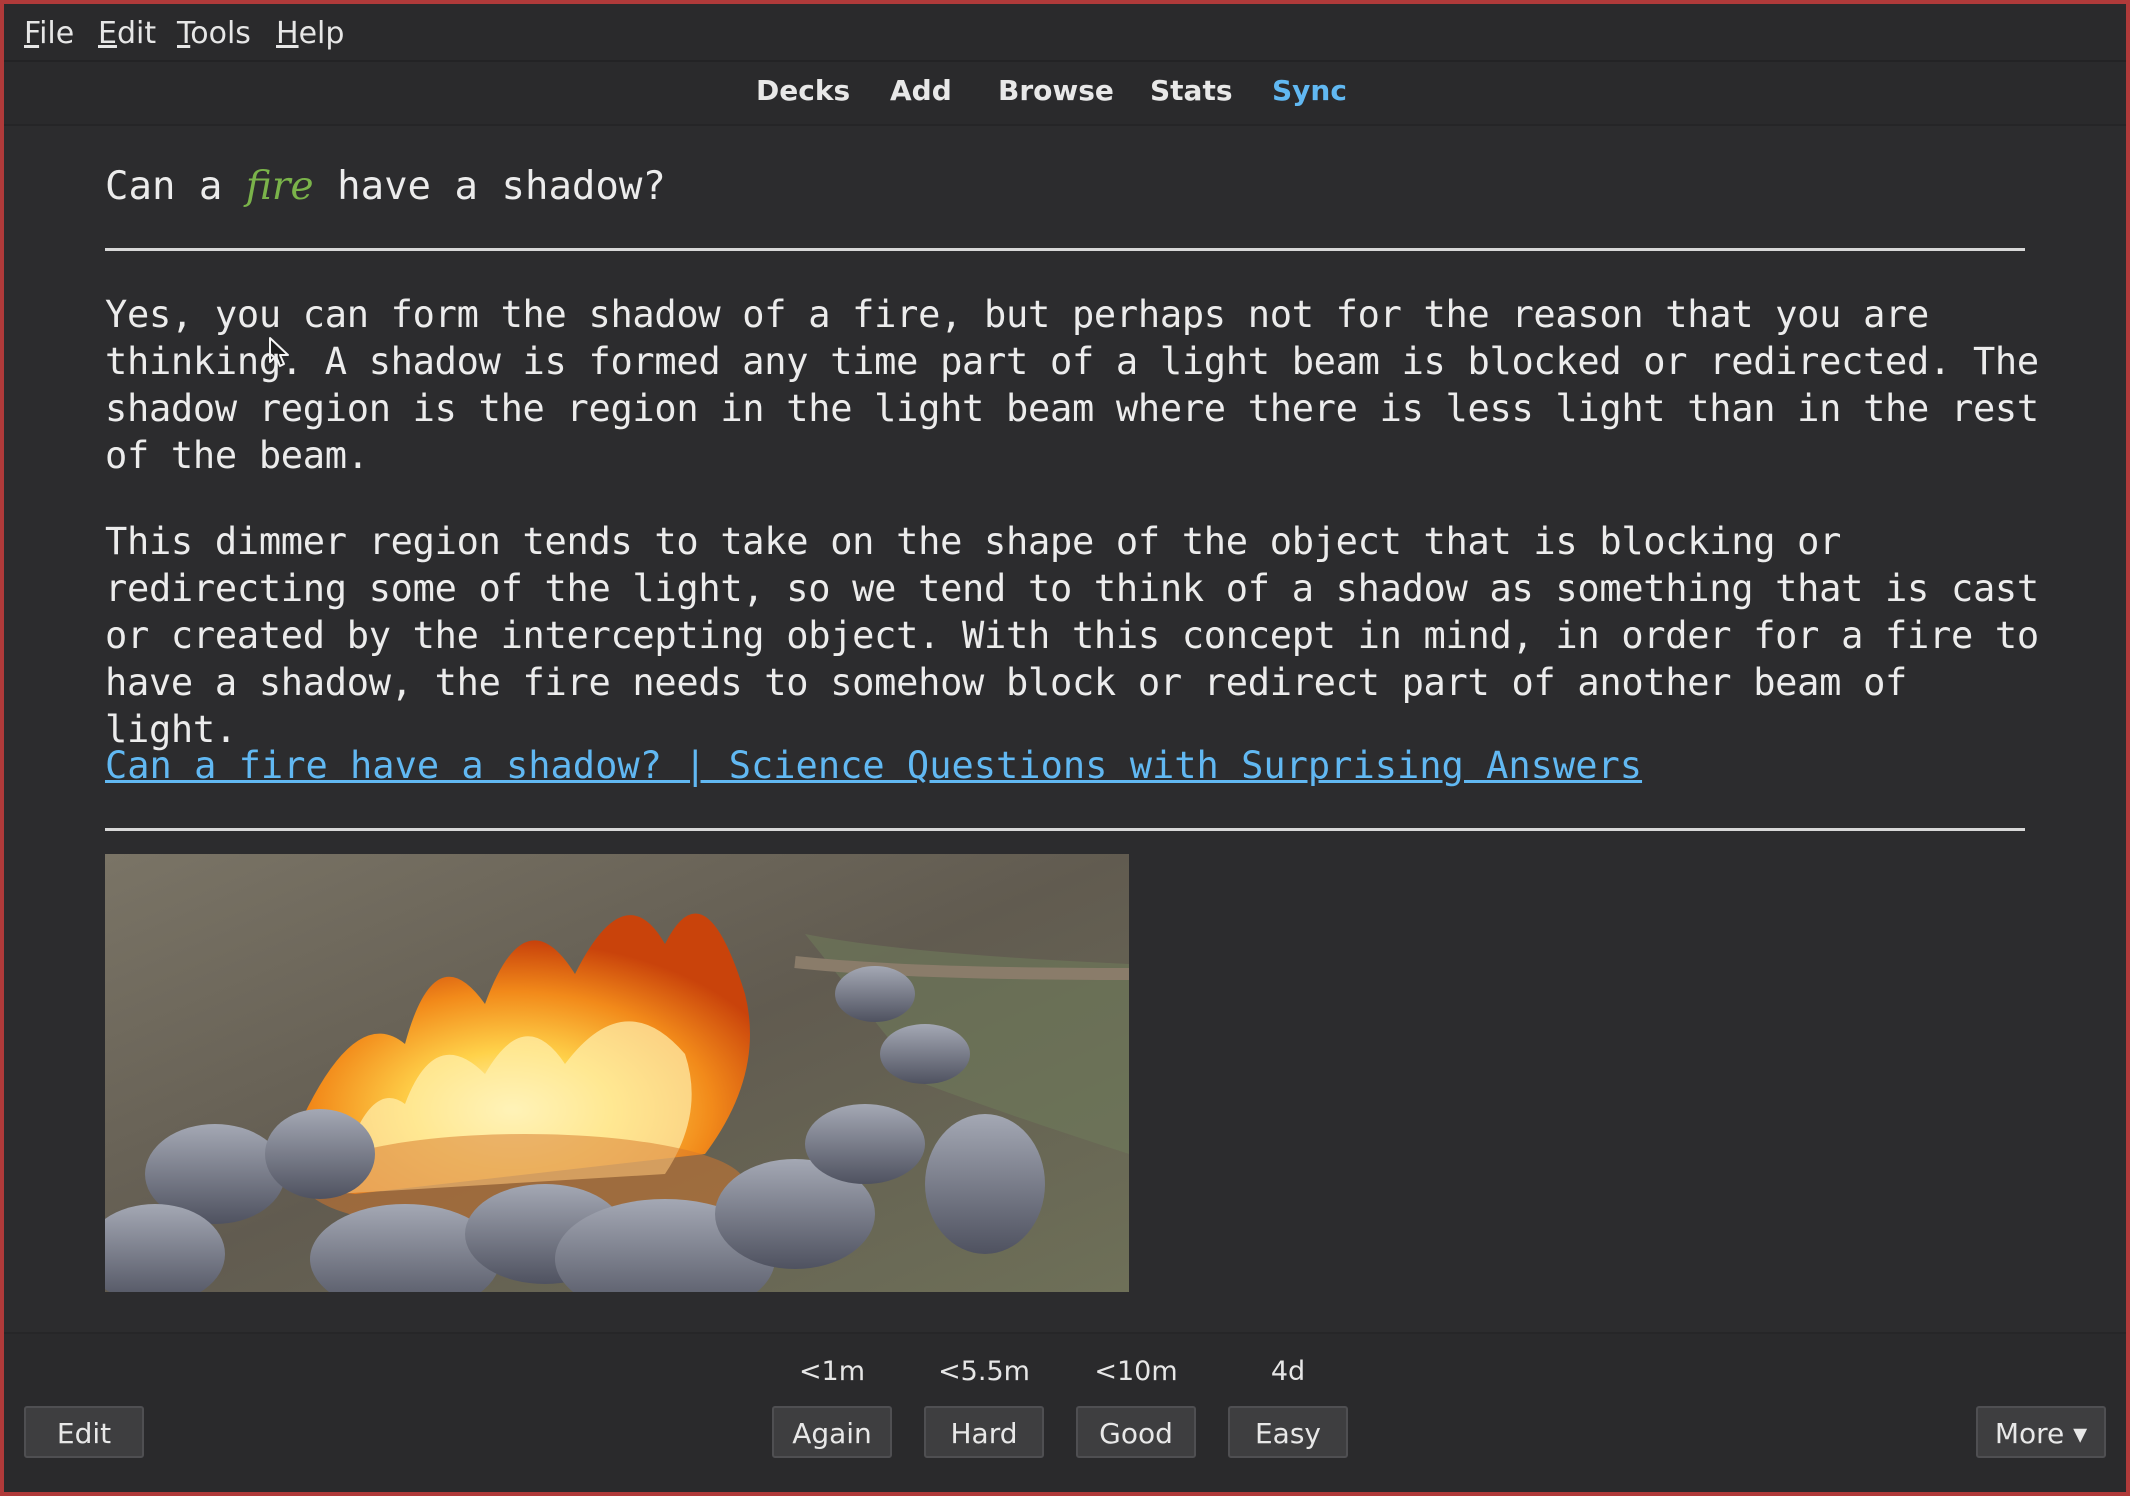  What do you see at coordinates (385, 186) in the screenshot?
I see `card-question: Can a fire have a shadow?` at bounding box center [385, 186].